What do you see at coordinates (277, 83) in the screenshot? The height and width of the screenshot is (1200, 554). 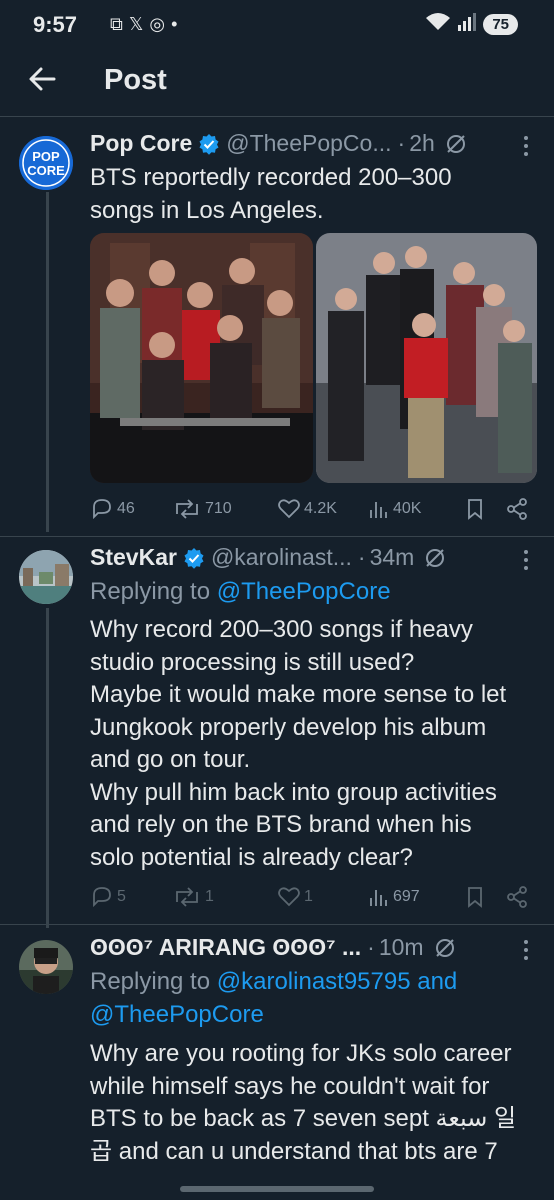 I see `top-app-bar: Post` at bounding box center [277, 83].